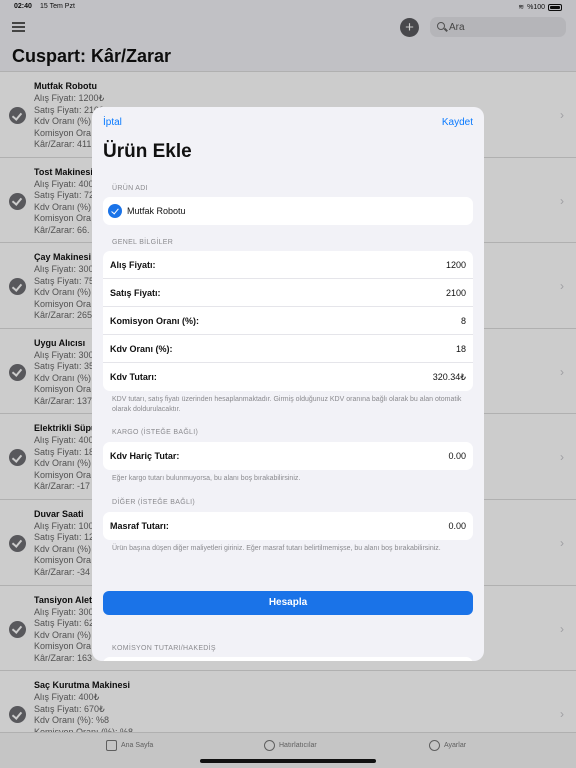  I want to click on row-label: Kdv Tutarı:, so click(133, 377).